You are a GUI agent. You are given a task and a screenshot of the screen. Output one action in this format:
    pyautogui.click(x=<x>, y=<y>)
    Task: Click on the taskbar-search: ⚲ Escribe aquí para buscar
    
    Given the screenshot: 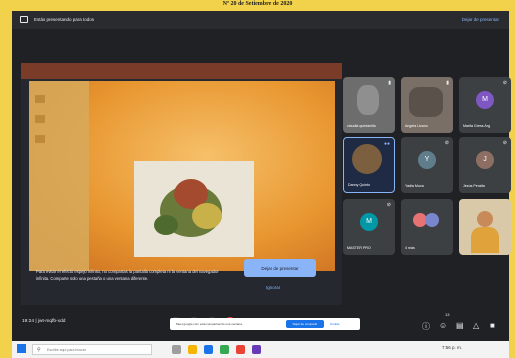 What is the action you would take?
    pyautogui.click(x=92, y=349)
    